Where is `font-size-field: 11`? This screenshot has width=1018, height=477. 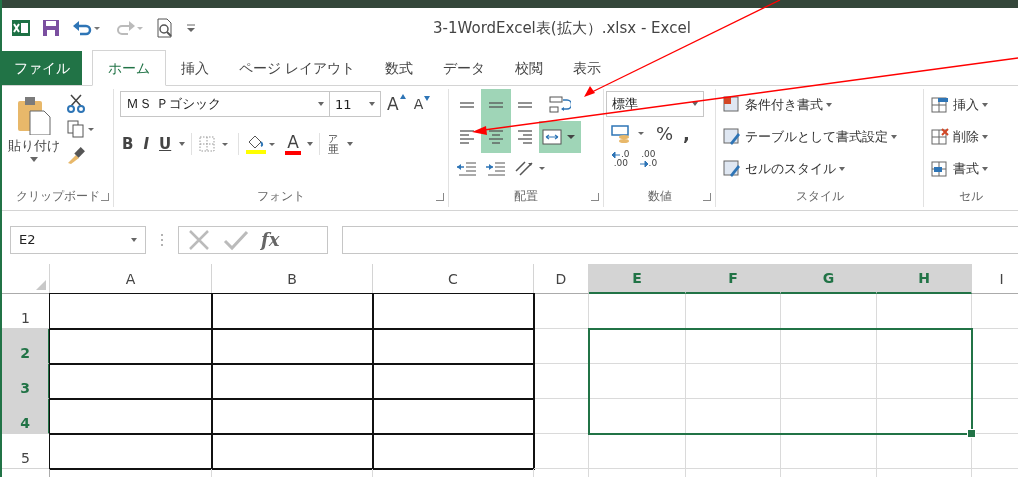
font-size-field: 11 is located at coordinates (355, 104).